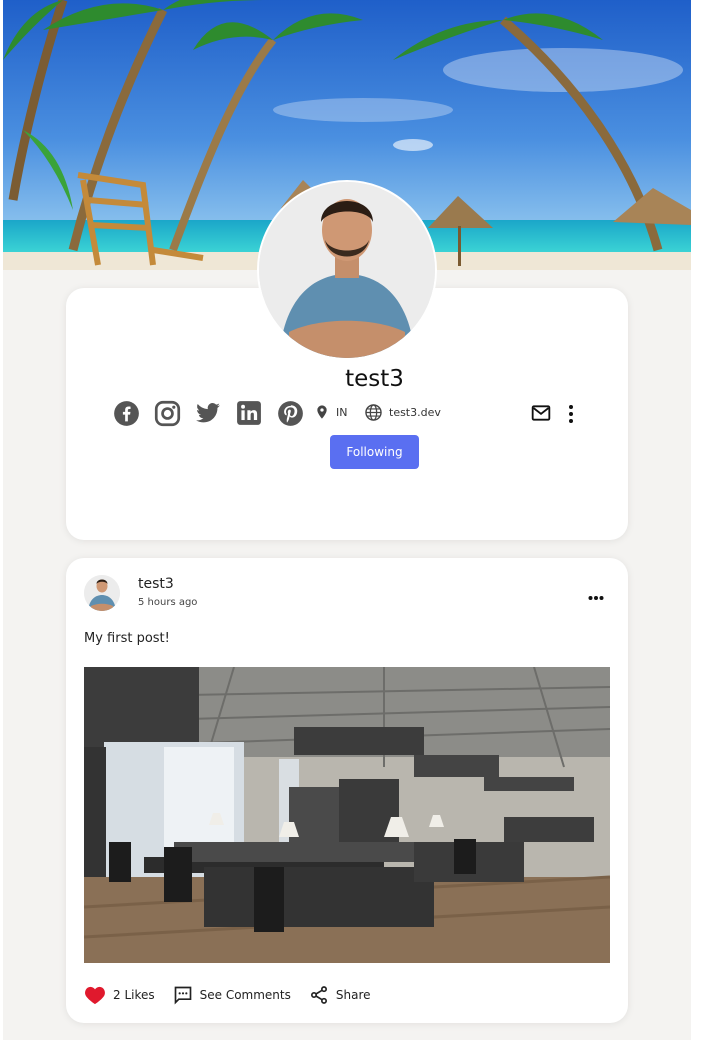 The image size is (705, 1040). I want to click on share-button: Share, so click(340, 995).